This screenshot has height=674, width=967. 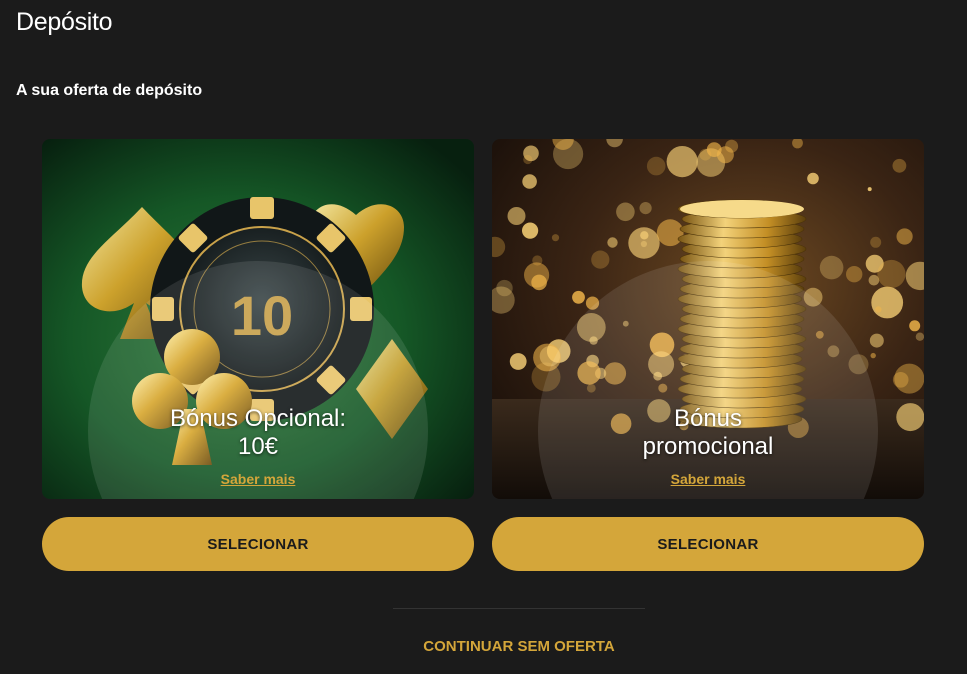 What do you see at coordinates (519, 646) in the screenshot?
I see `continue-without-offer-button: CONTINUAR SEM OFERTA` at bounding box center [519, 646].